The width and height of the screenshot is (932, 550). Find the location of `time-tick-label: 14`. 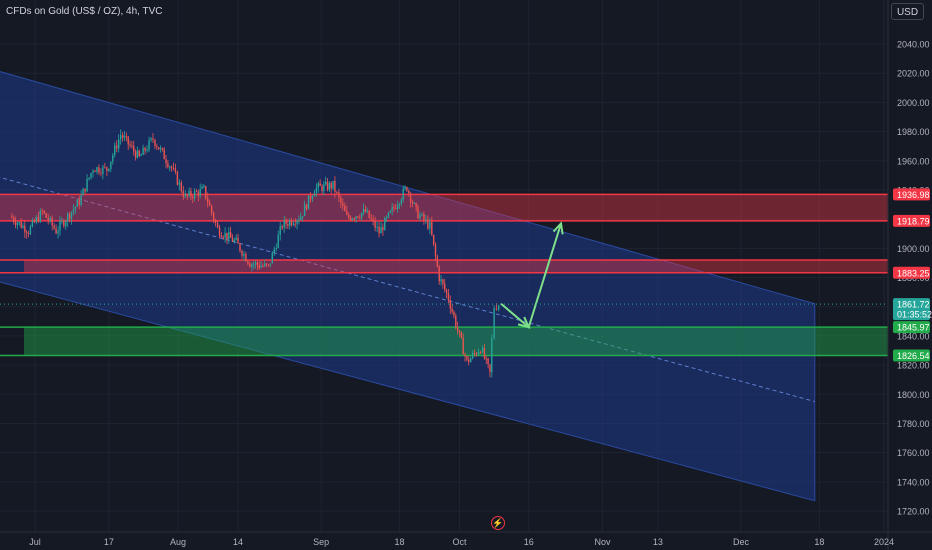

time-tick-label: 14 is located at coordinates (238, 542).